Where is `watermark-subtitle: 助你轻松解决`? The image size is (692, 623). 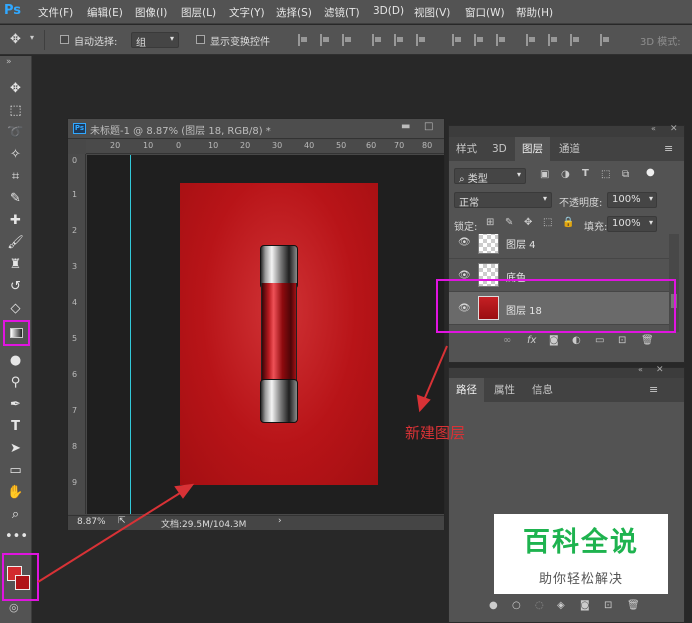 watermark-subtitle: 助你轻松解决 is located at coordinates (580, 579).